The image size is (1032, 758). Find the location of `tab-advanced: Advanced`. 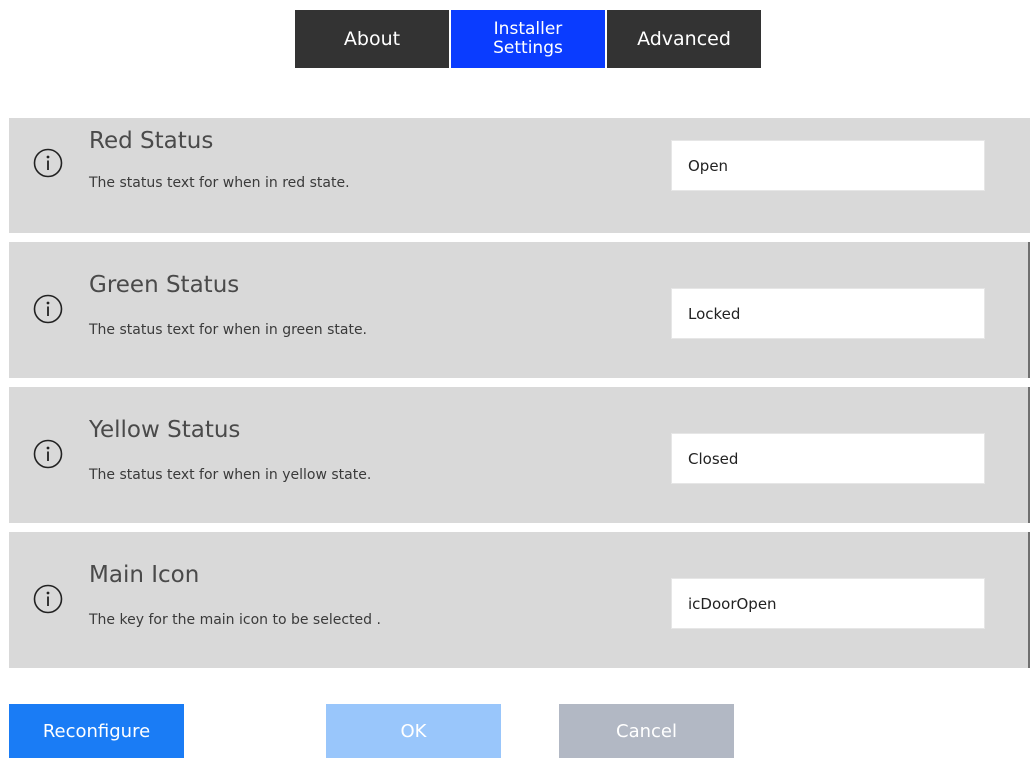

tab-advanced: Advanced is located at coordinates (684, 39).